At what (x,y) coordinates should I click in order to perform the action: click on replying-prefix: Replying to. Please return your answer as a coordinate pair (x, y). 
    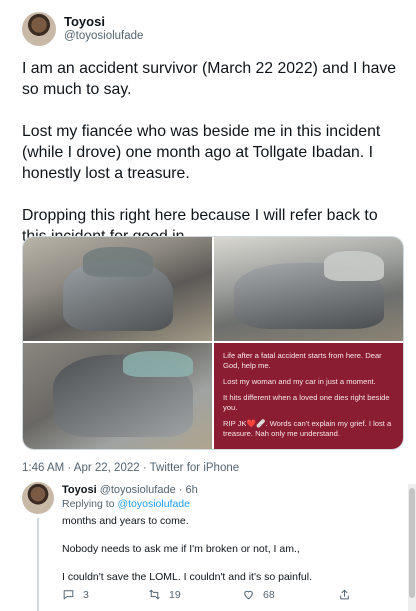
    Looking at the image, I should click on (88, 504).